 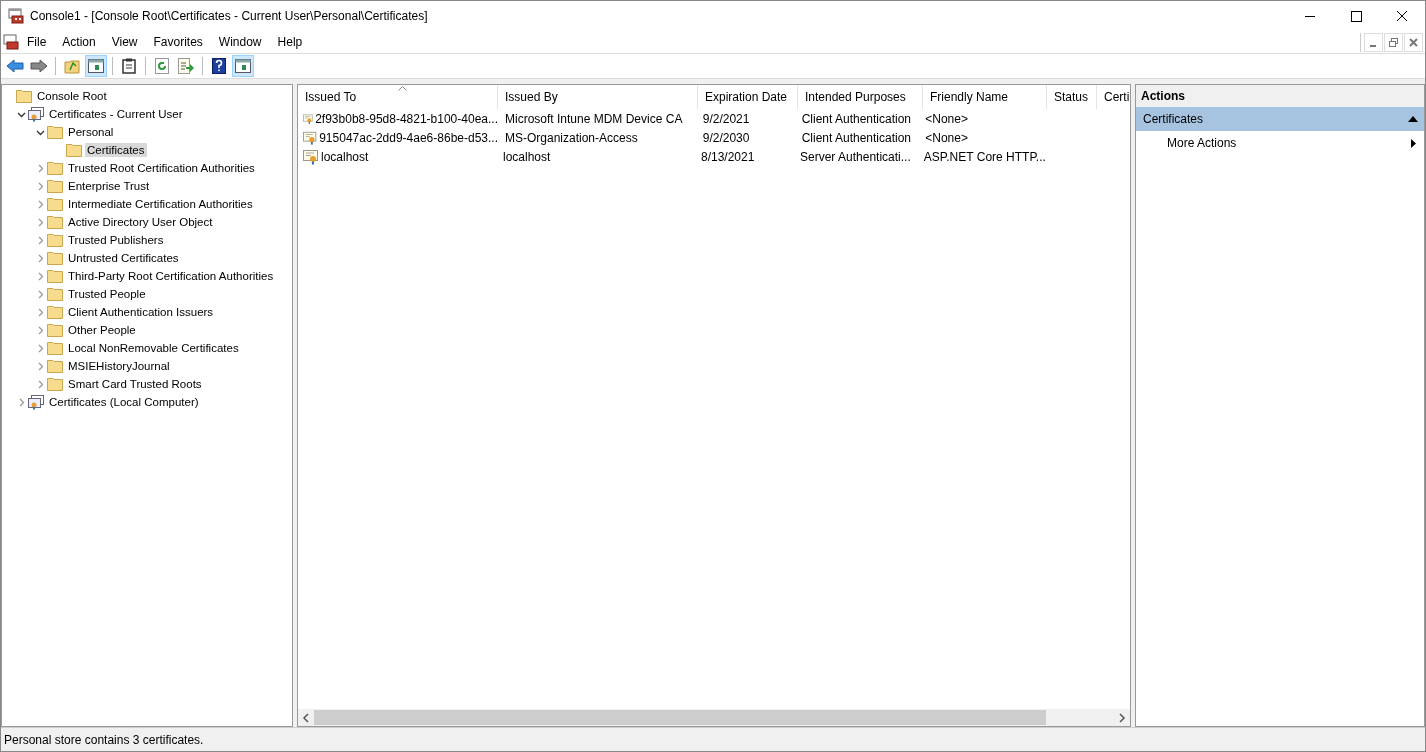 What do you see at coordinates (171, 276) in the screenshot?
I see `tree-item: Third-Party Root Certification Authorities` at bounding box center [171, 276].